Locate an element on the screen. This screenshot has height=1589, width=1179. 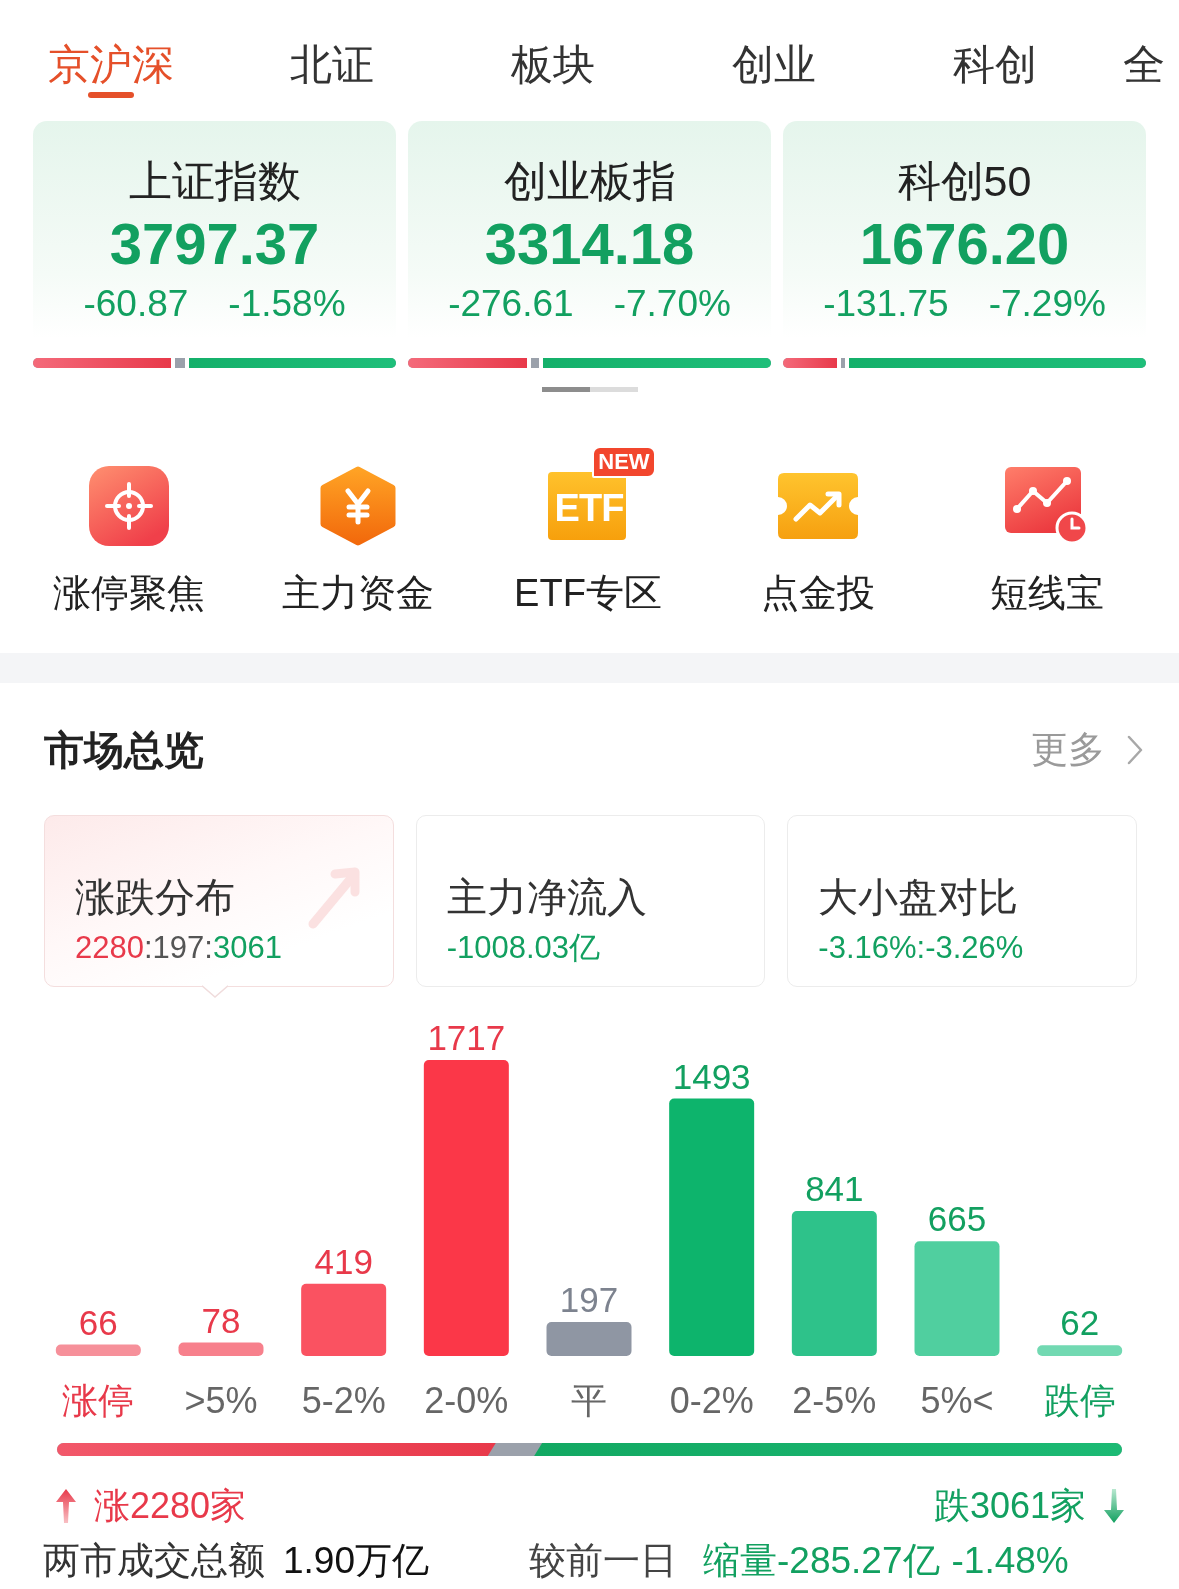
index-value: 3797.37 is located at coordinates (214, 244).